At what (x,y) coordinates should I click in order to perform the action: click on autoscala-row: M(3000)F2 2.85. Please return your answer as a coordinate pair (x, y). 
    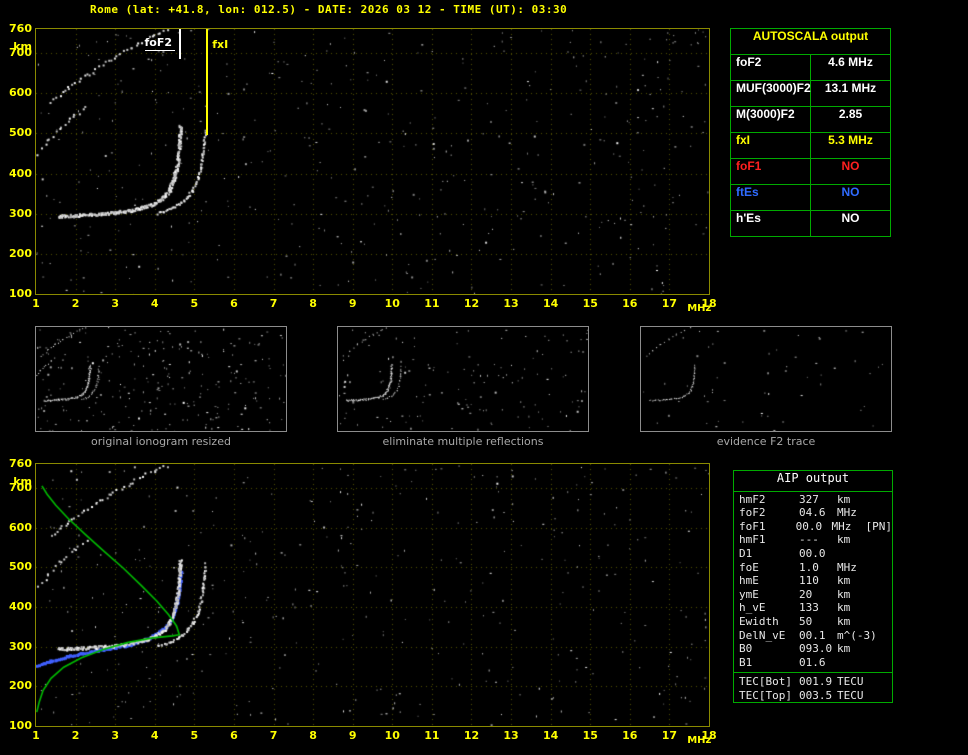
    Looking at the image, I should click on (810, 120).